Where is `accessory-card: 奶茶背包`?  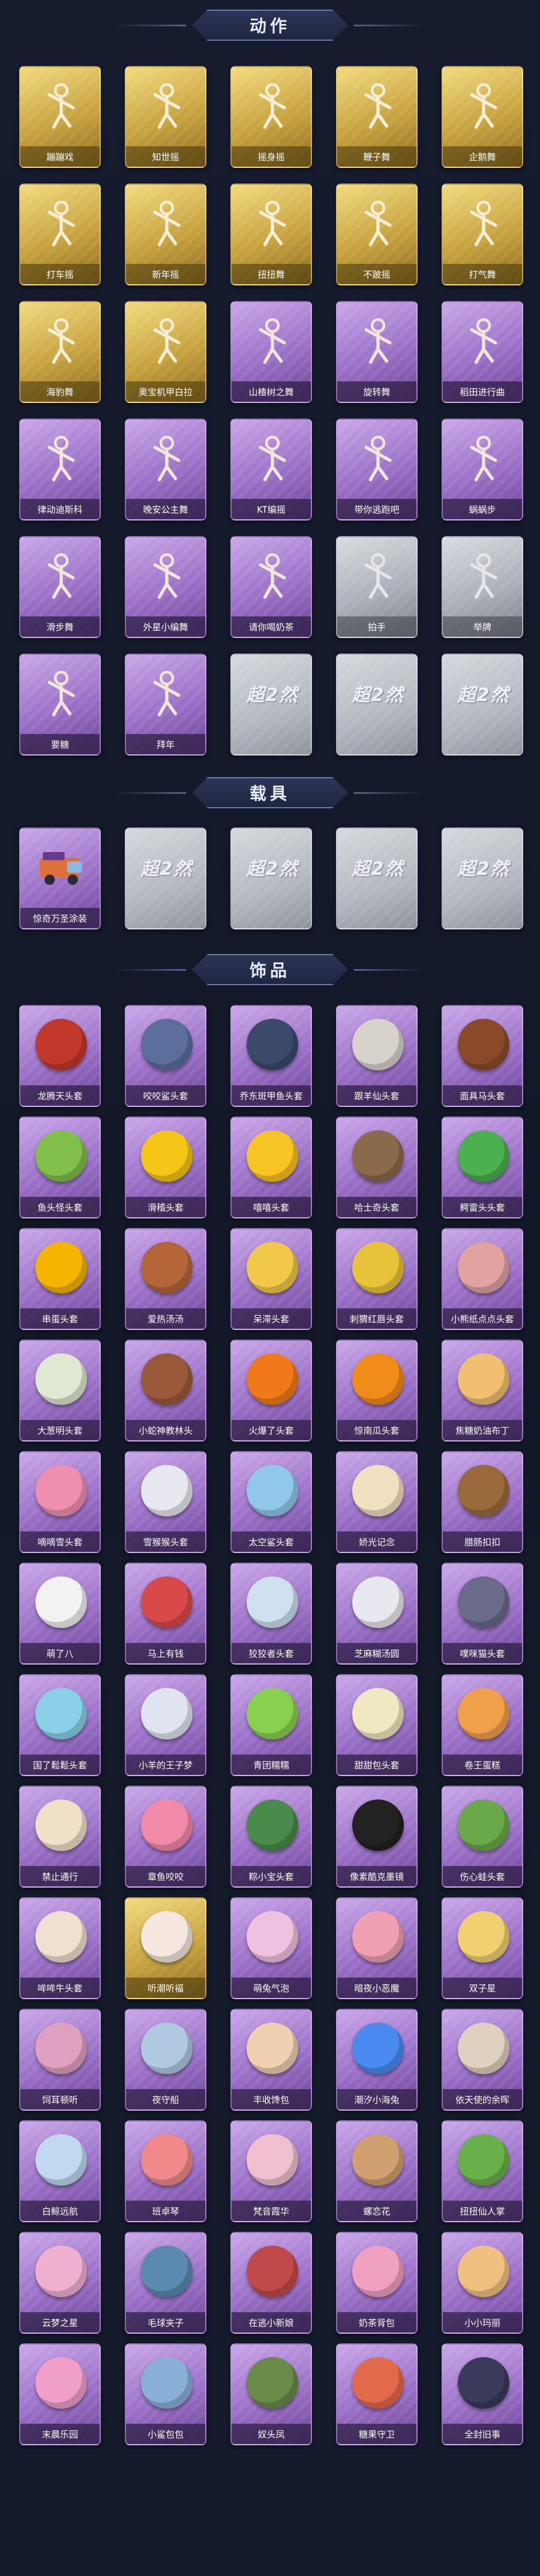 accessory-card: 奶茶背包 is located at coordinates (377, 2283).